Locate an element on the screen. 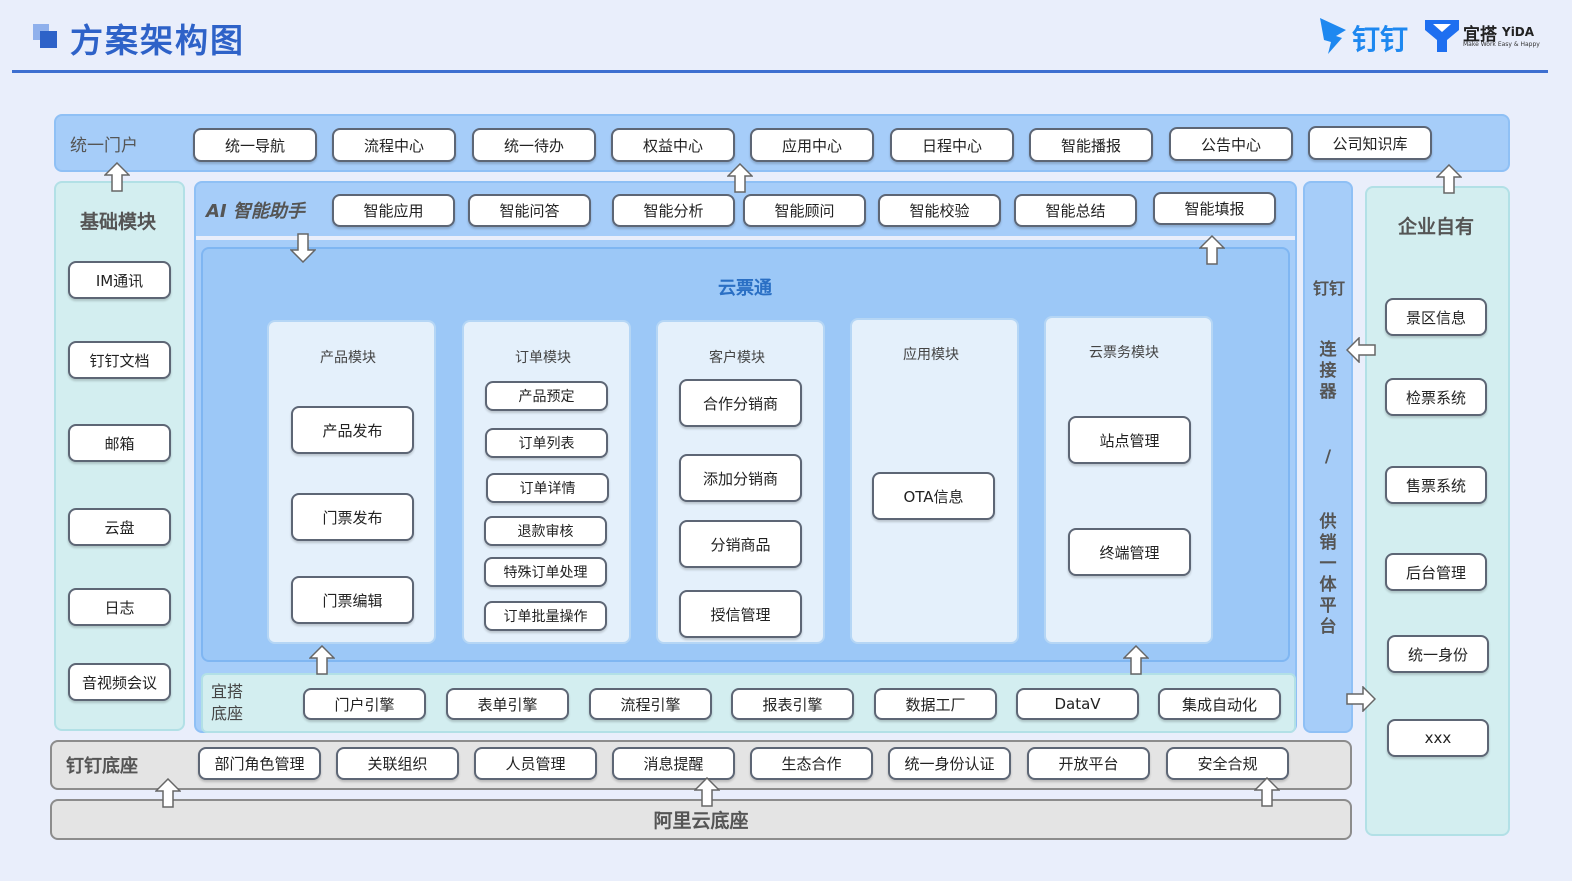 The width and height of the screenshot is (1572, 881). yida-item-portal-engine: 门户引擎 is located at coordinates (364, 704).